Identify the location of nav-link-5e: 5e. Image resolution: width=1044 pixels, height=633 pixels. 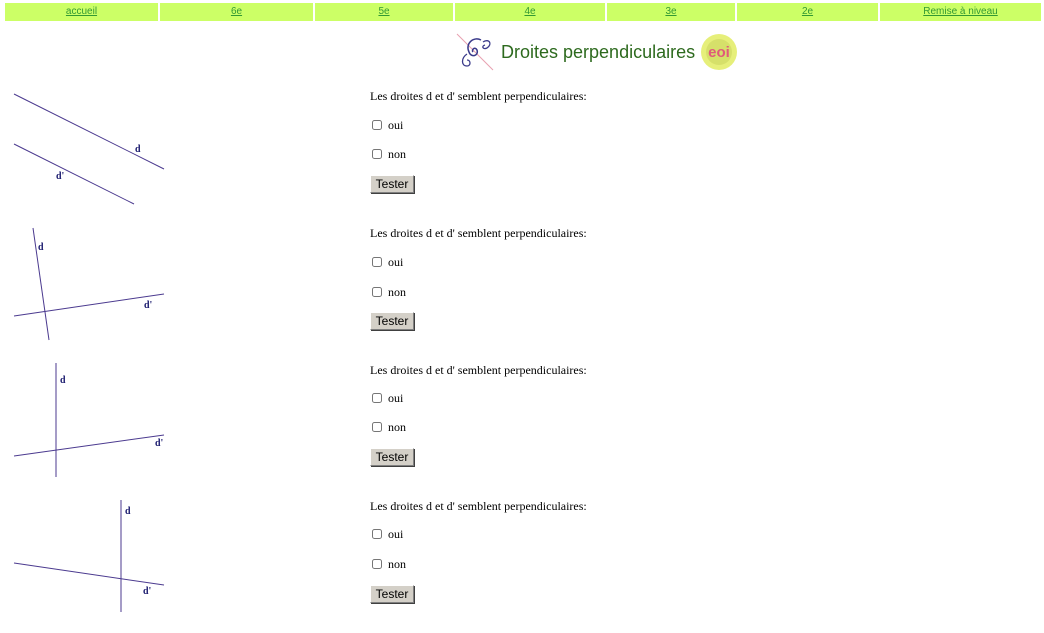
(383, 11).